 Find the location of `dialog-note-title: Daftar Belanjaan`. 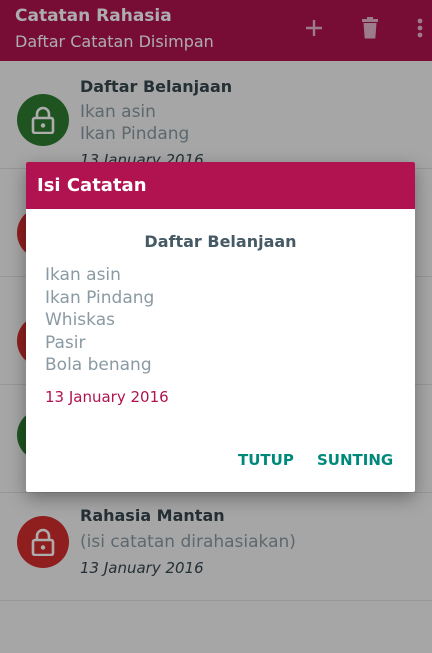

dialog-note-title: Daftar Belanjaan is located at coordinates (220, 241).